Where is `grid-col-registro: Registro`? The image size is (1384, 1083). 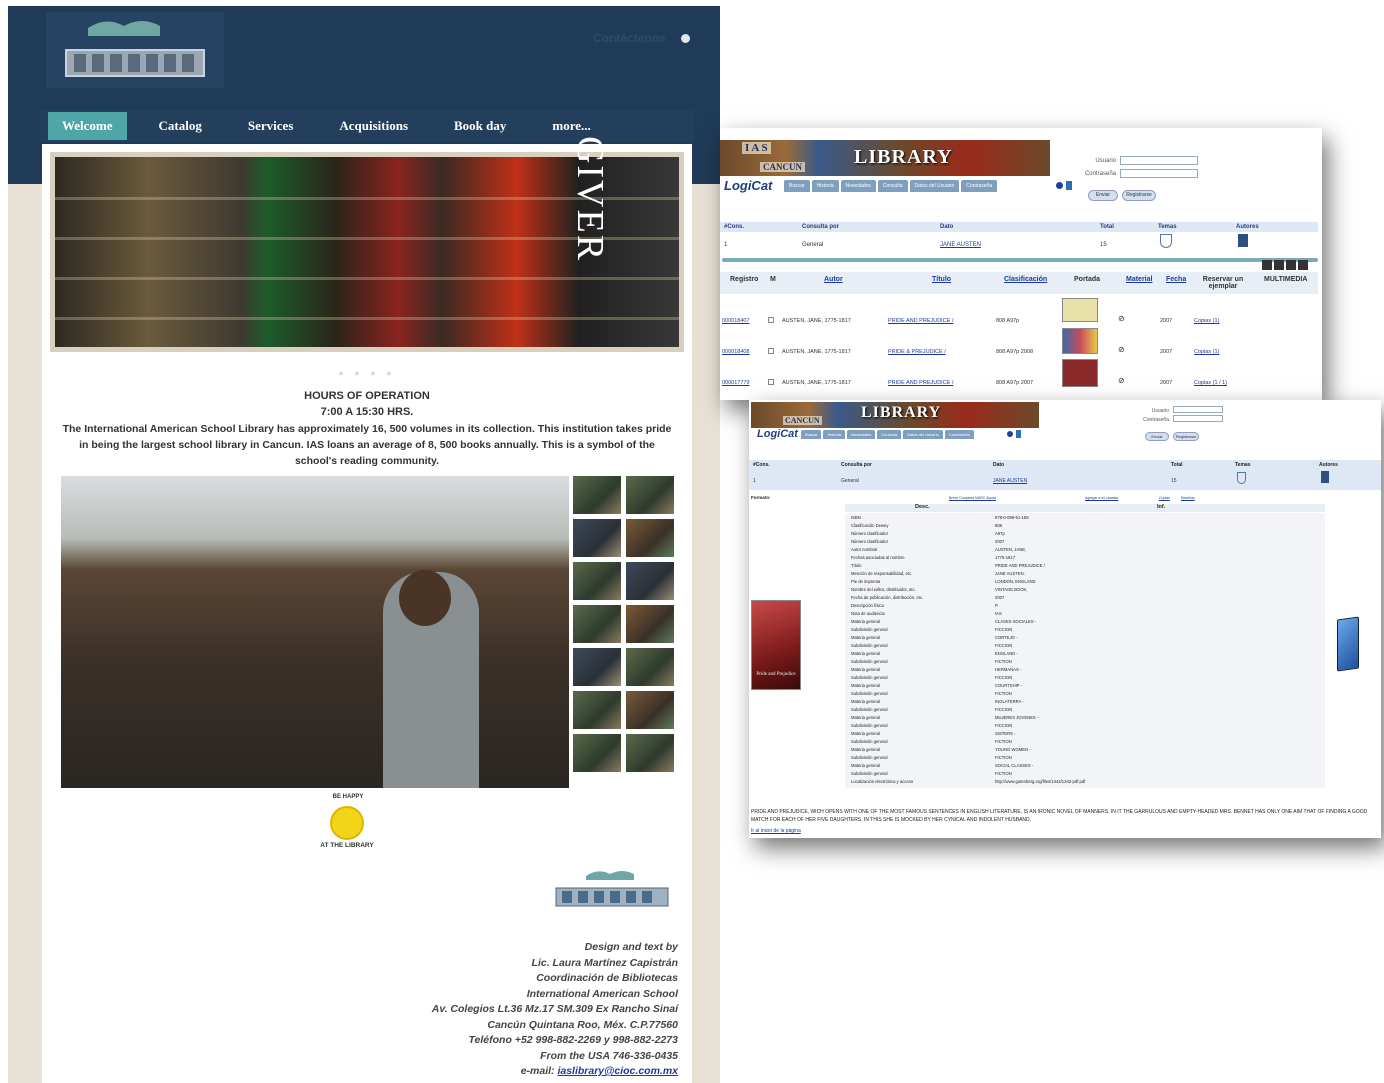
grid-col-registro: Registro is located at coordinates (744, 279).